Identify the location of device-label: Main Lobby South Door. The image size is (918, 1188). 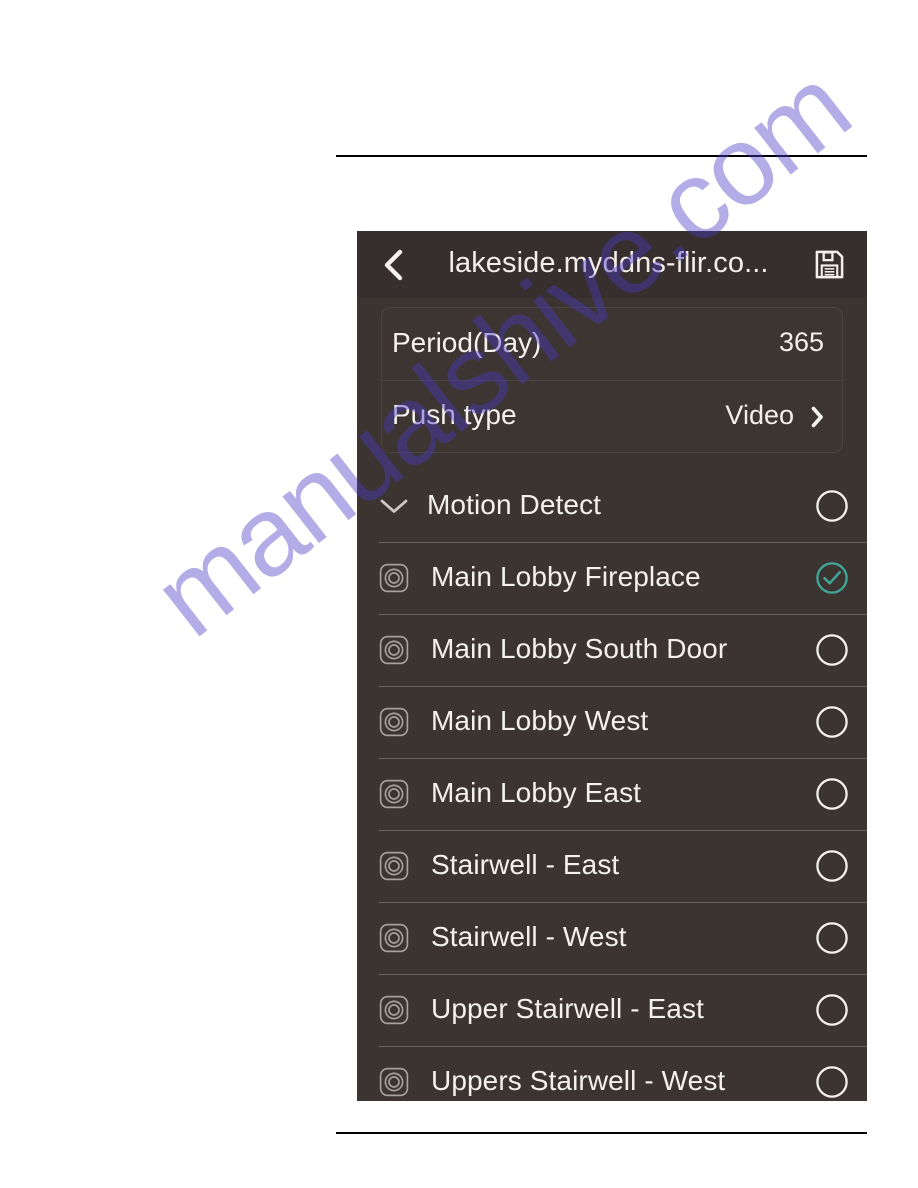
(579, 648).